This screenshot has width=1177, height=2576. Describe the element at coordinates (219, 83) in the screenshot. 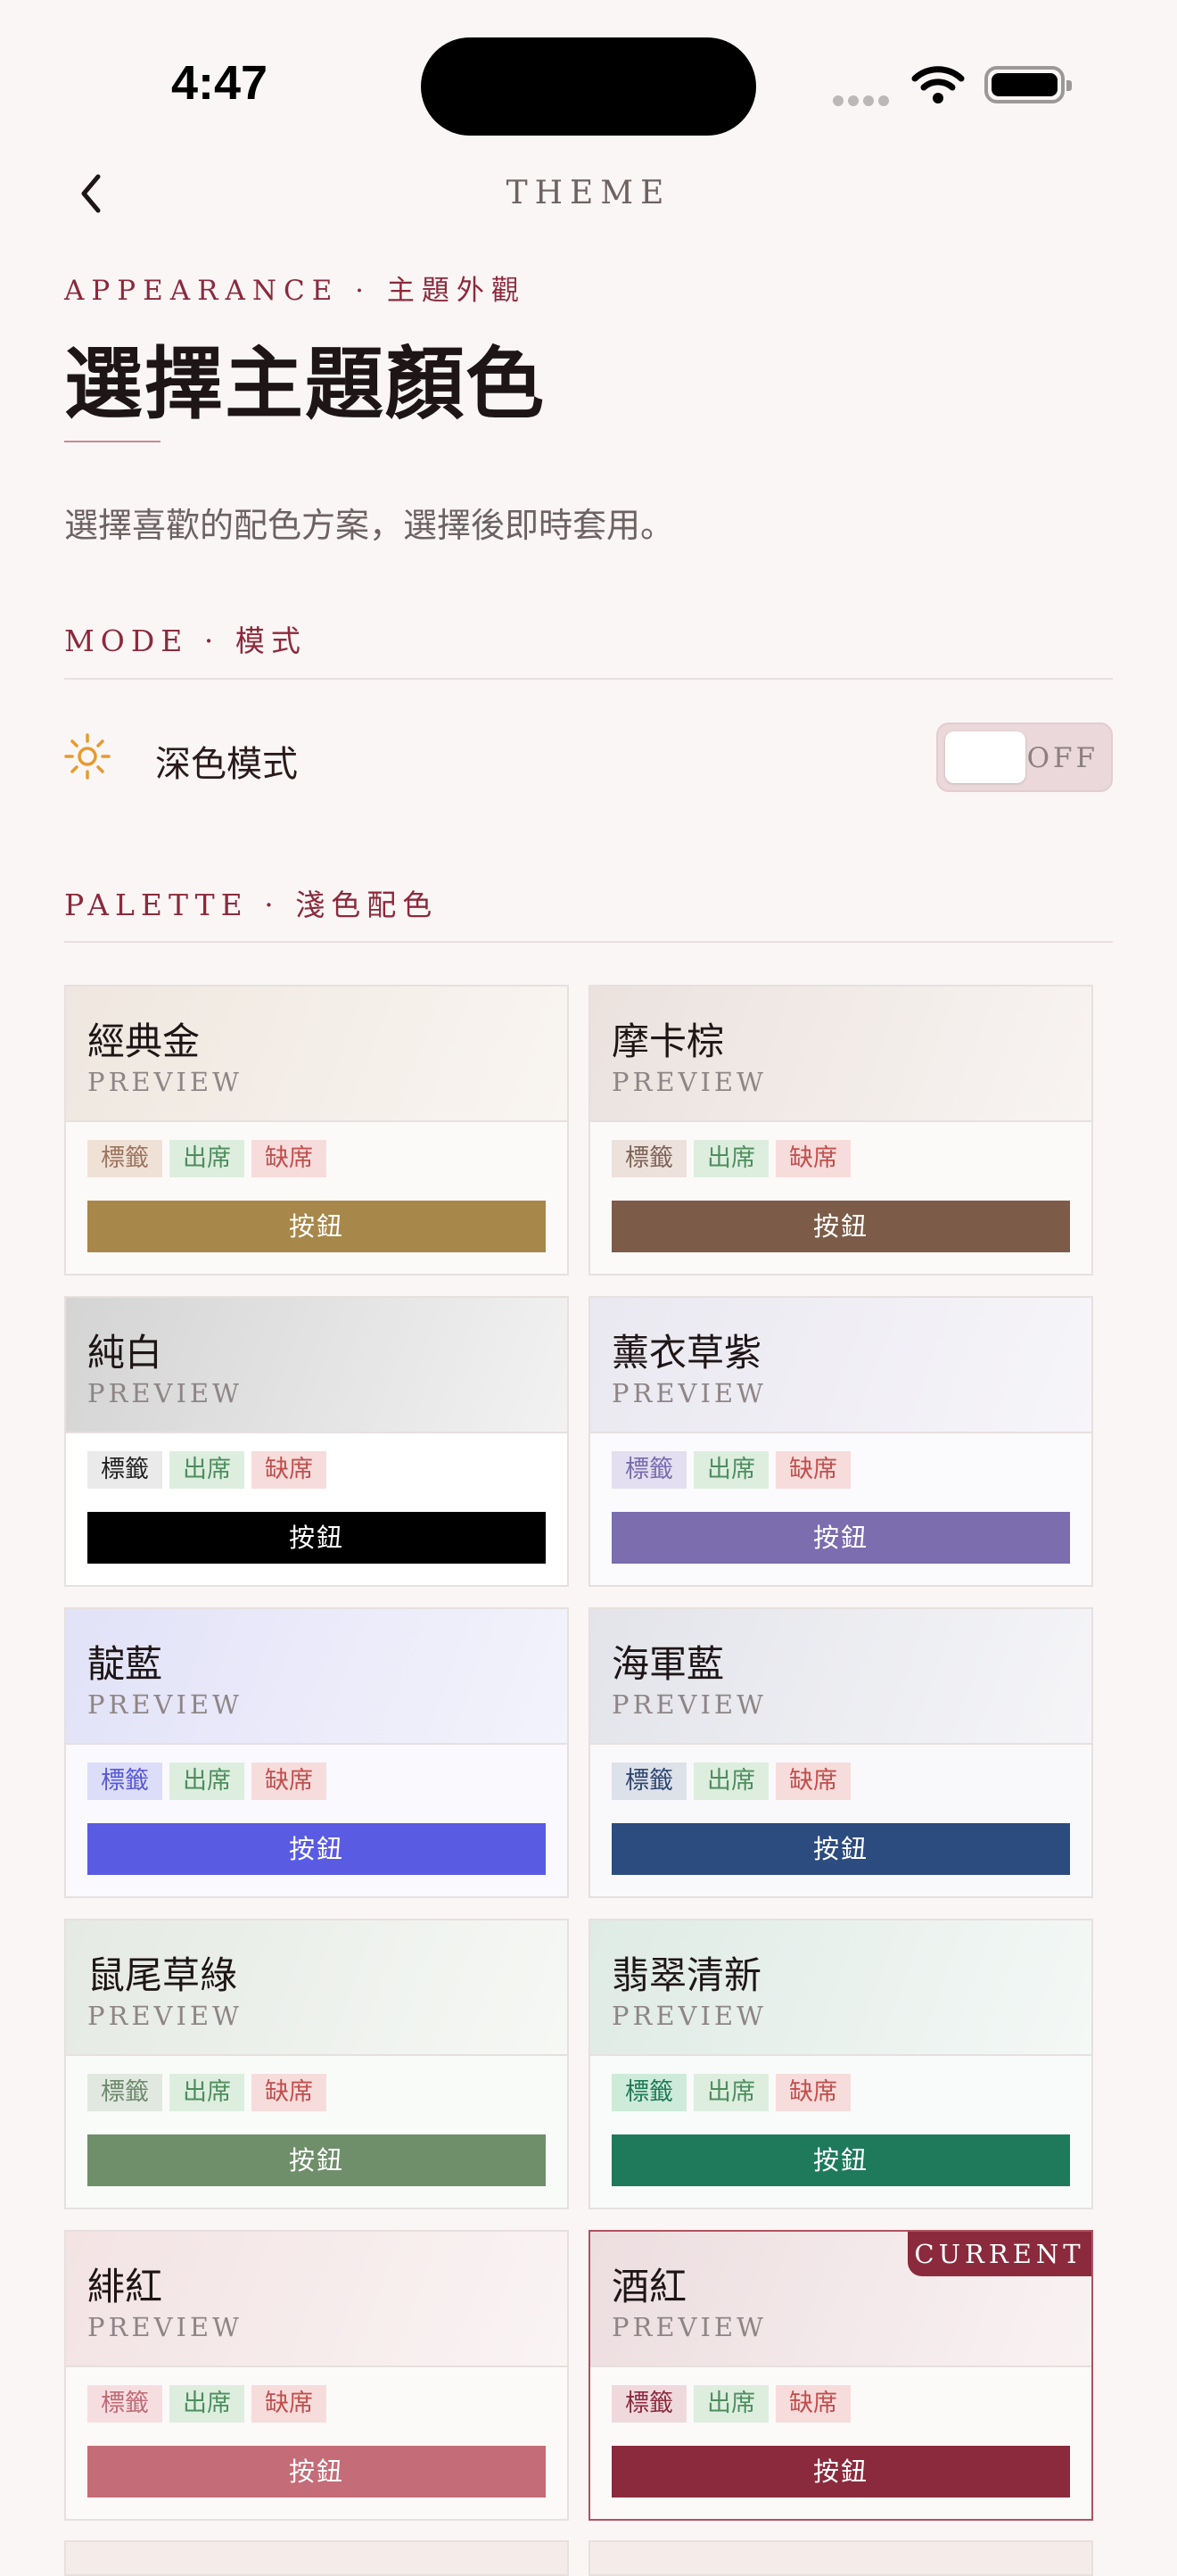

I see `status-time: 4:47` at that location.